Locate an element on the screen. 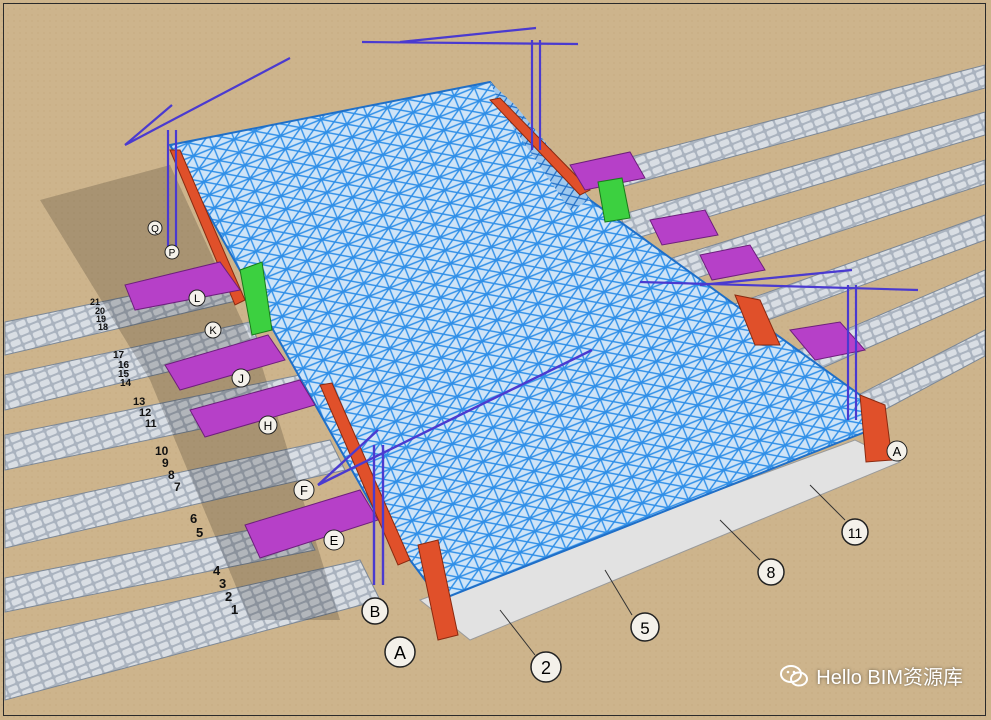  grid-bubble-8: 8 is located at coordinates (771, 572).